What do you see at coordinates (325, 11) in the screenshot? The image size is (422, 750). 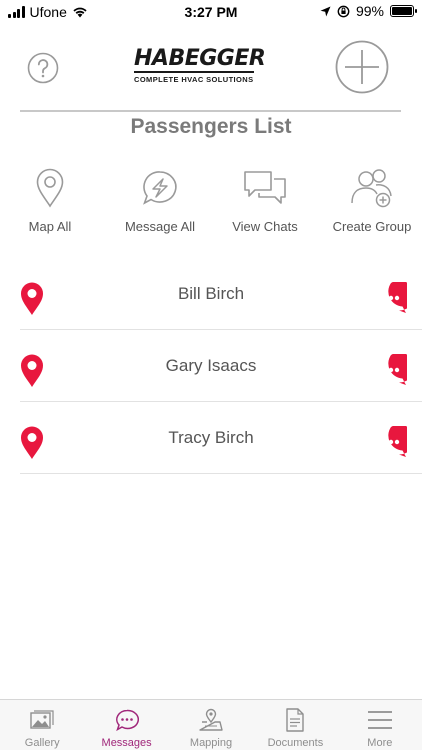 I see `location-arrow-icon` at bounding box center [325, 11].